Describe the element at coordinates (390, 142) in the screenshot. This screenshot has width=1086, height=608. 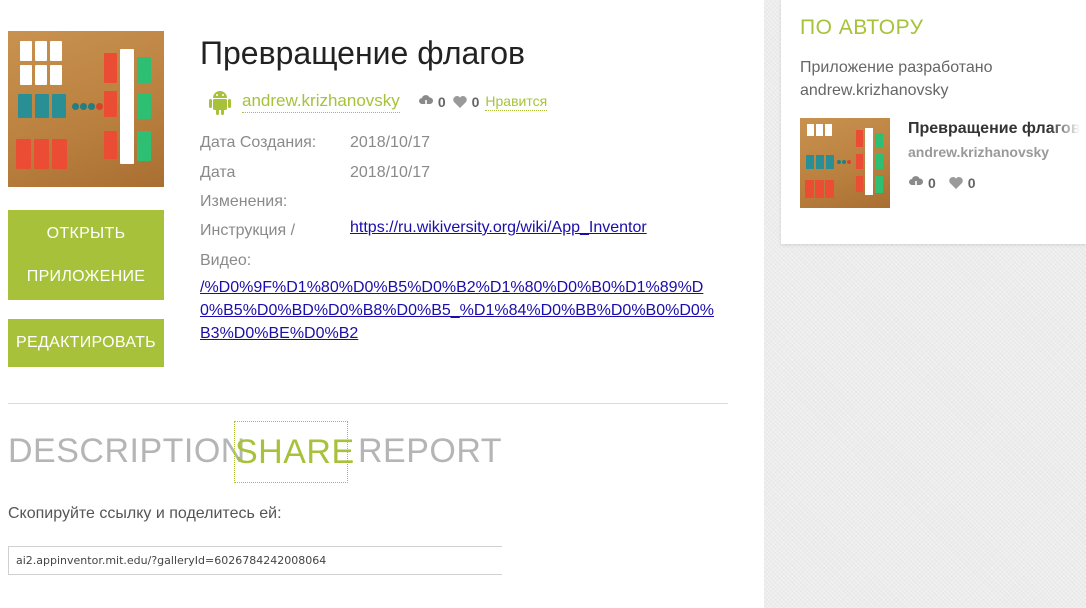
I see `created-value: 2018/10/17` at that location.